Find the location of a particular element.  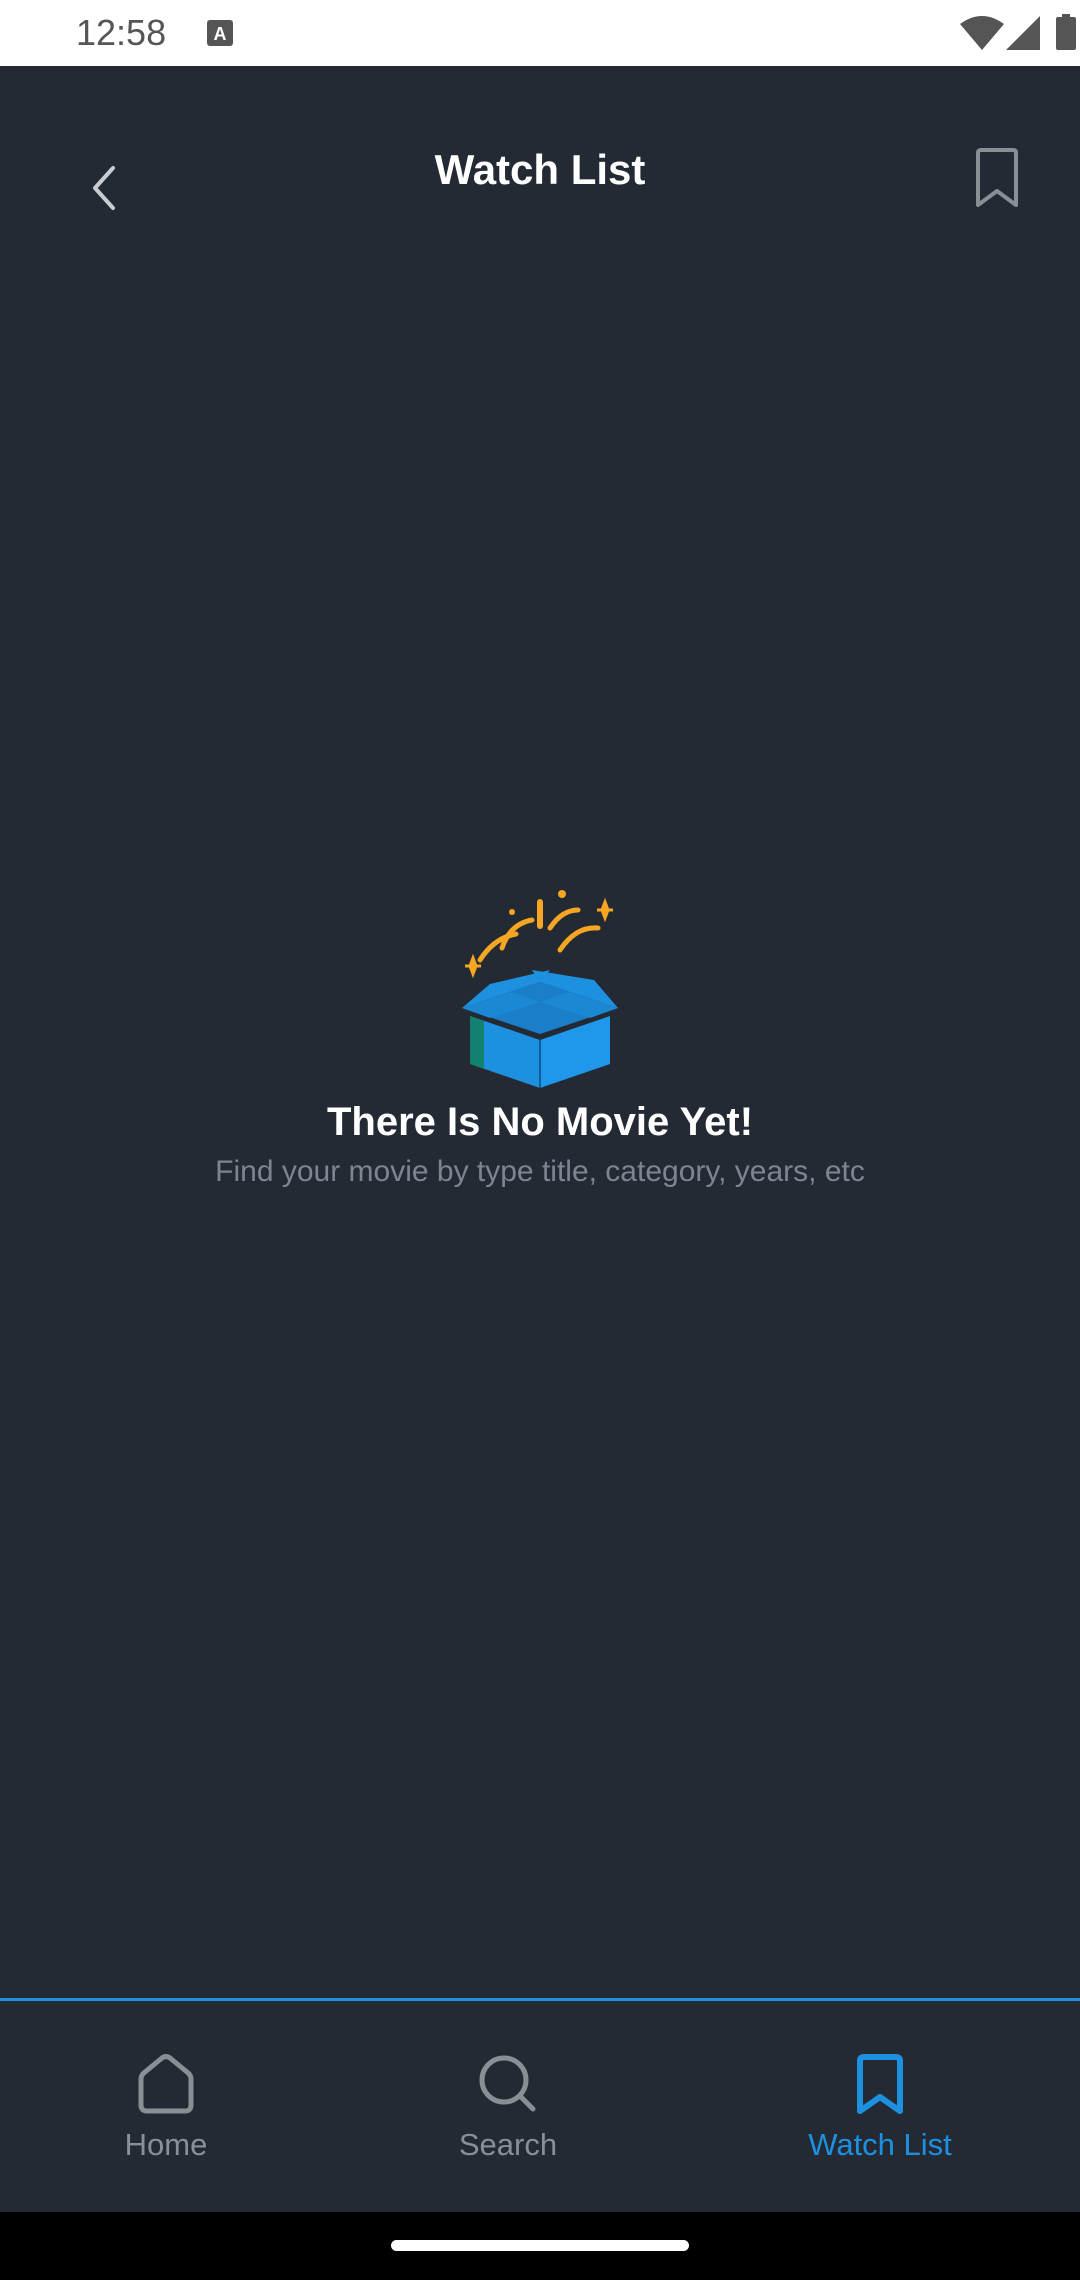

nav-item-watch-list: Watch List is located at coordinates (880, 2108).